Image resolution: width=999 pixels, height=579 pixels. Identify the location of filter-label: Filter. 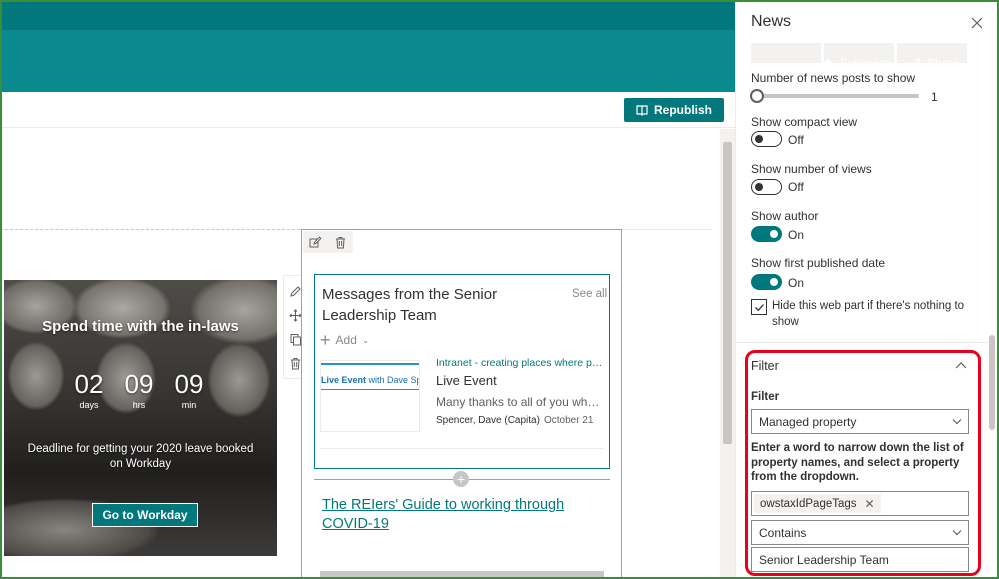
(765, 397).